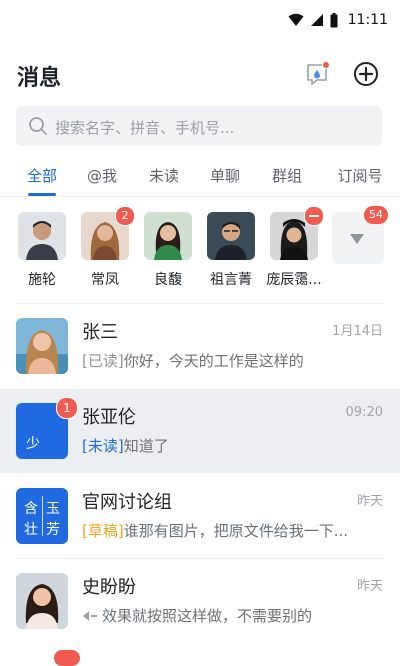 This screenshot has width=400, height=666. Describe the element at coordinates (31, 509) in the screenshot. I see `avatar-char: 含` at that location.